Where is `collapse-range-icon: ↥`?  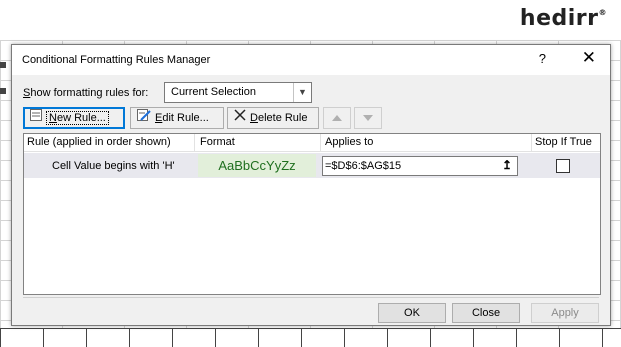 collapse-range-icon: ↥ is located at coordinates (507, 166).